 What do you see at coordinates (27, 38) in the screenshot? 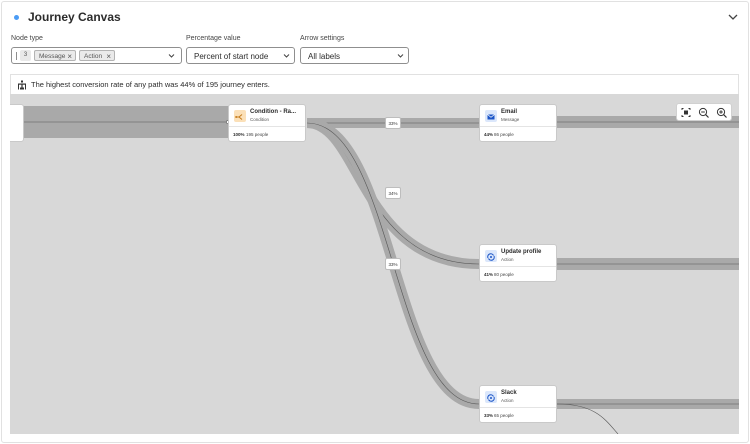
I see `node-type-label: Node type` at bounding box center [27, 38].